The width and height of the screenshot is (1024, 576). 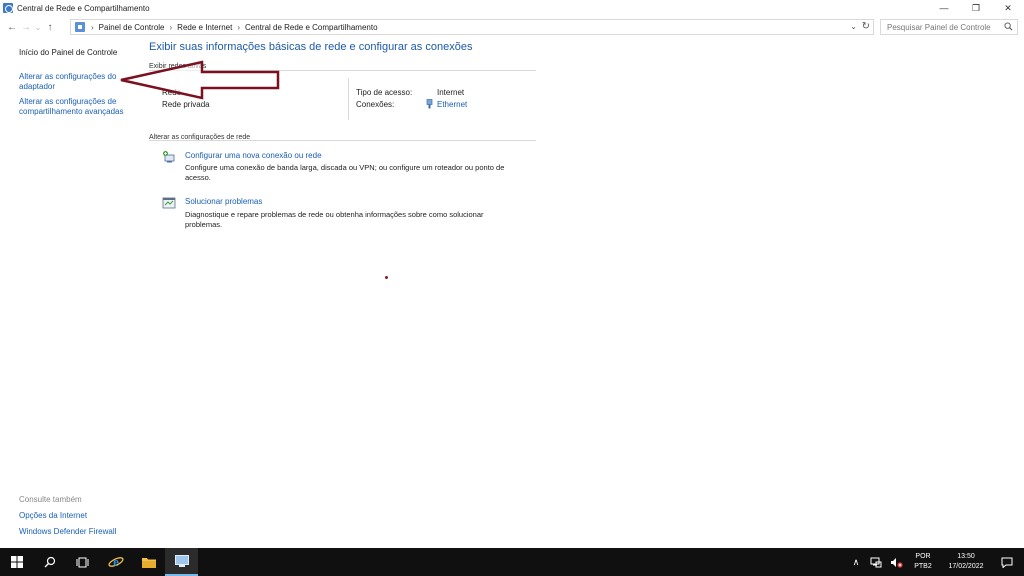 I want to click on access-type-value: Internet, so click(x=451, y=92).